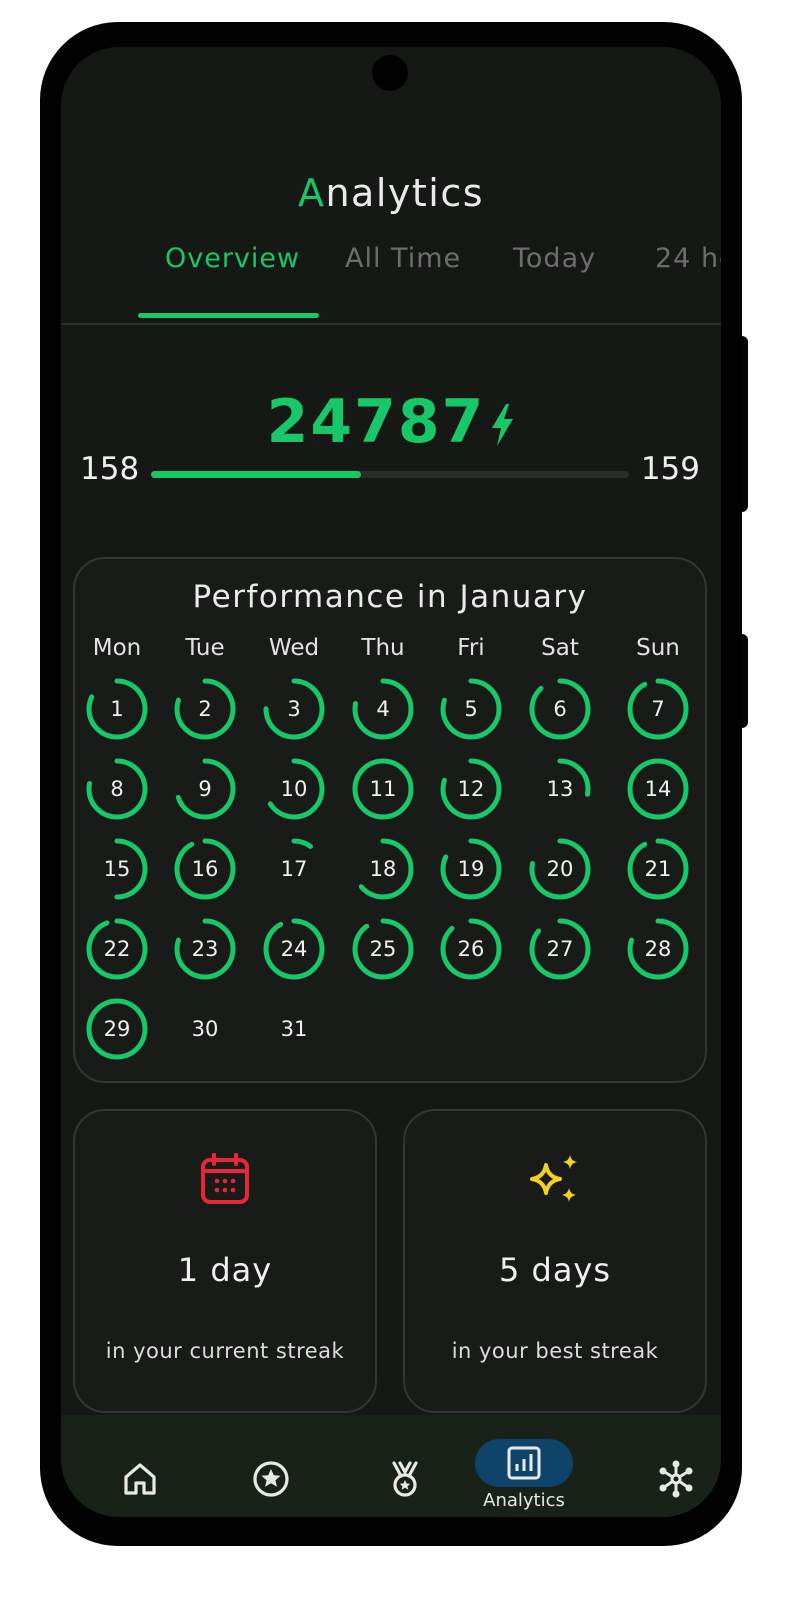 The width and height of the screenshot is (800, 1600). Describe the element at coordinates (554, 258) in the screenshot. I see `tab-today: Today` at that location.